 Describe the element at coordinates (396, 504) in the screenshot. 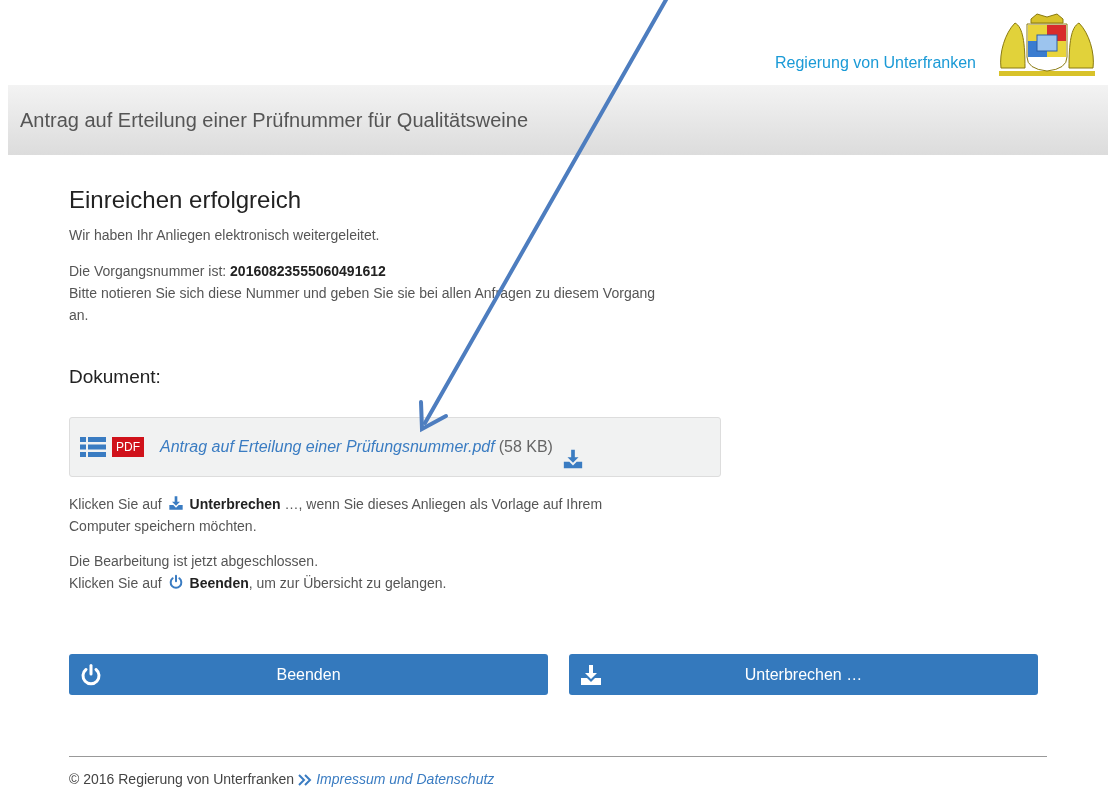

I see `instruction-text: Unterbrechen …, wenn Sie dieses Anliegen als Vorlage auf Ihrem` at that location.